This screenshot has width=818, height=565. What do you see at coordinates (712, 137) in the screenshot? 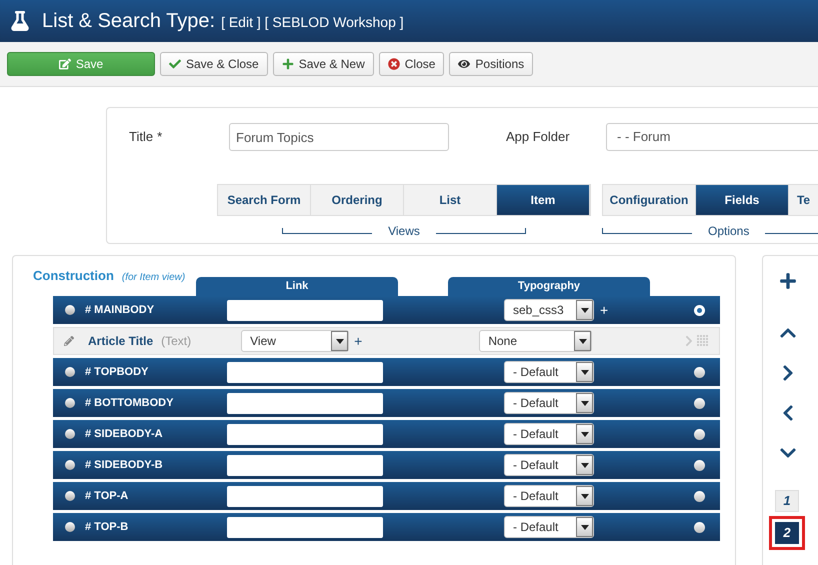
I see `app-folder-select: - - Forum` at bounding box center [712, 137].